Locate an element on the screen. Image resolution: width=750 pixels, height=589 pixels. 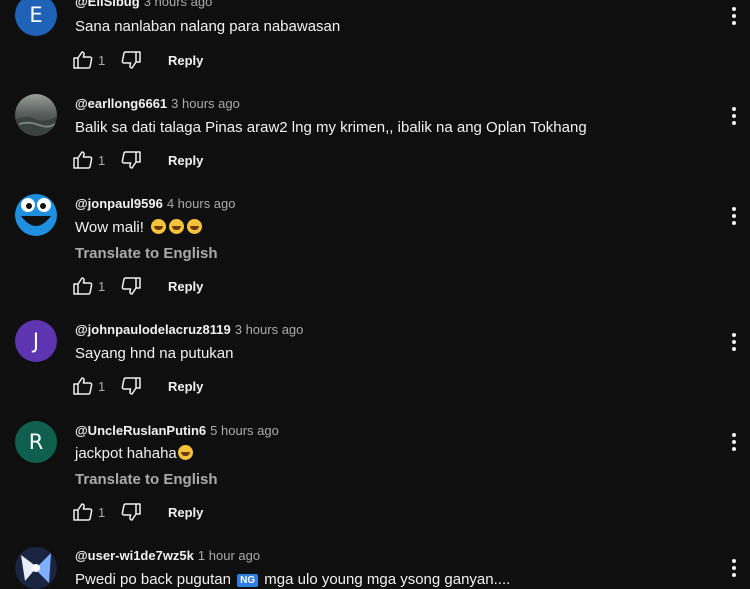
comment-author: @user-wi1de7wz5k is located at coordinates (134, 555).